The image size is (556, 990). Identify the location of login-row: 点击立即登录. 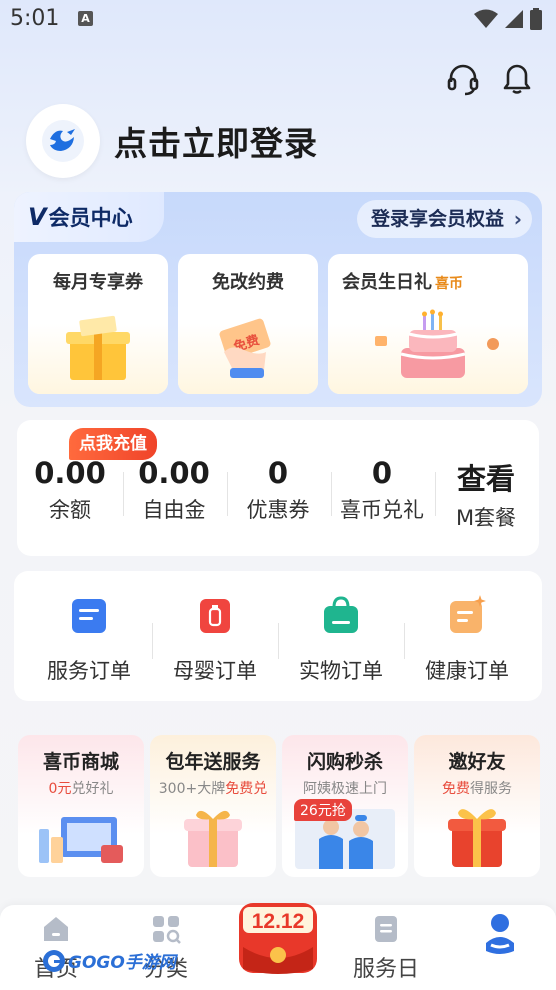
(172, 141).